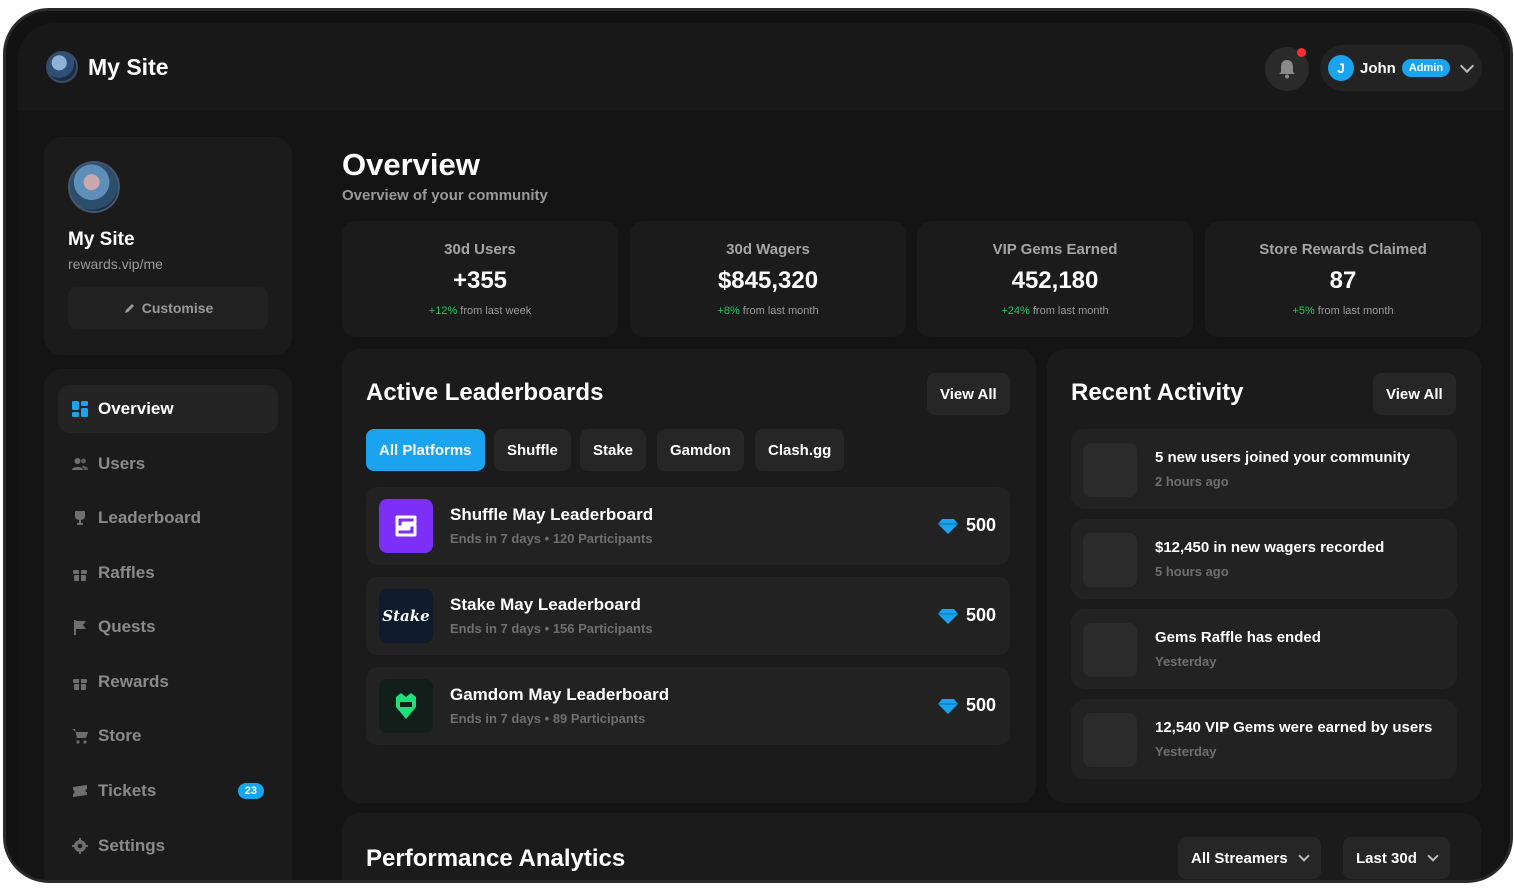  I want to click on stat-delta: +8% from last month, so click(768, 311).